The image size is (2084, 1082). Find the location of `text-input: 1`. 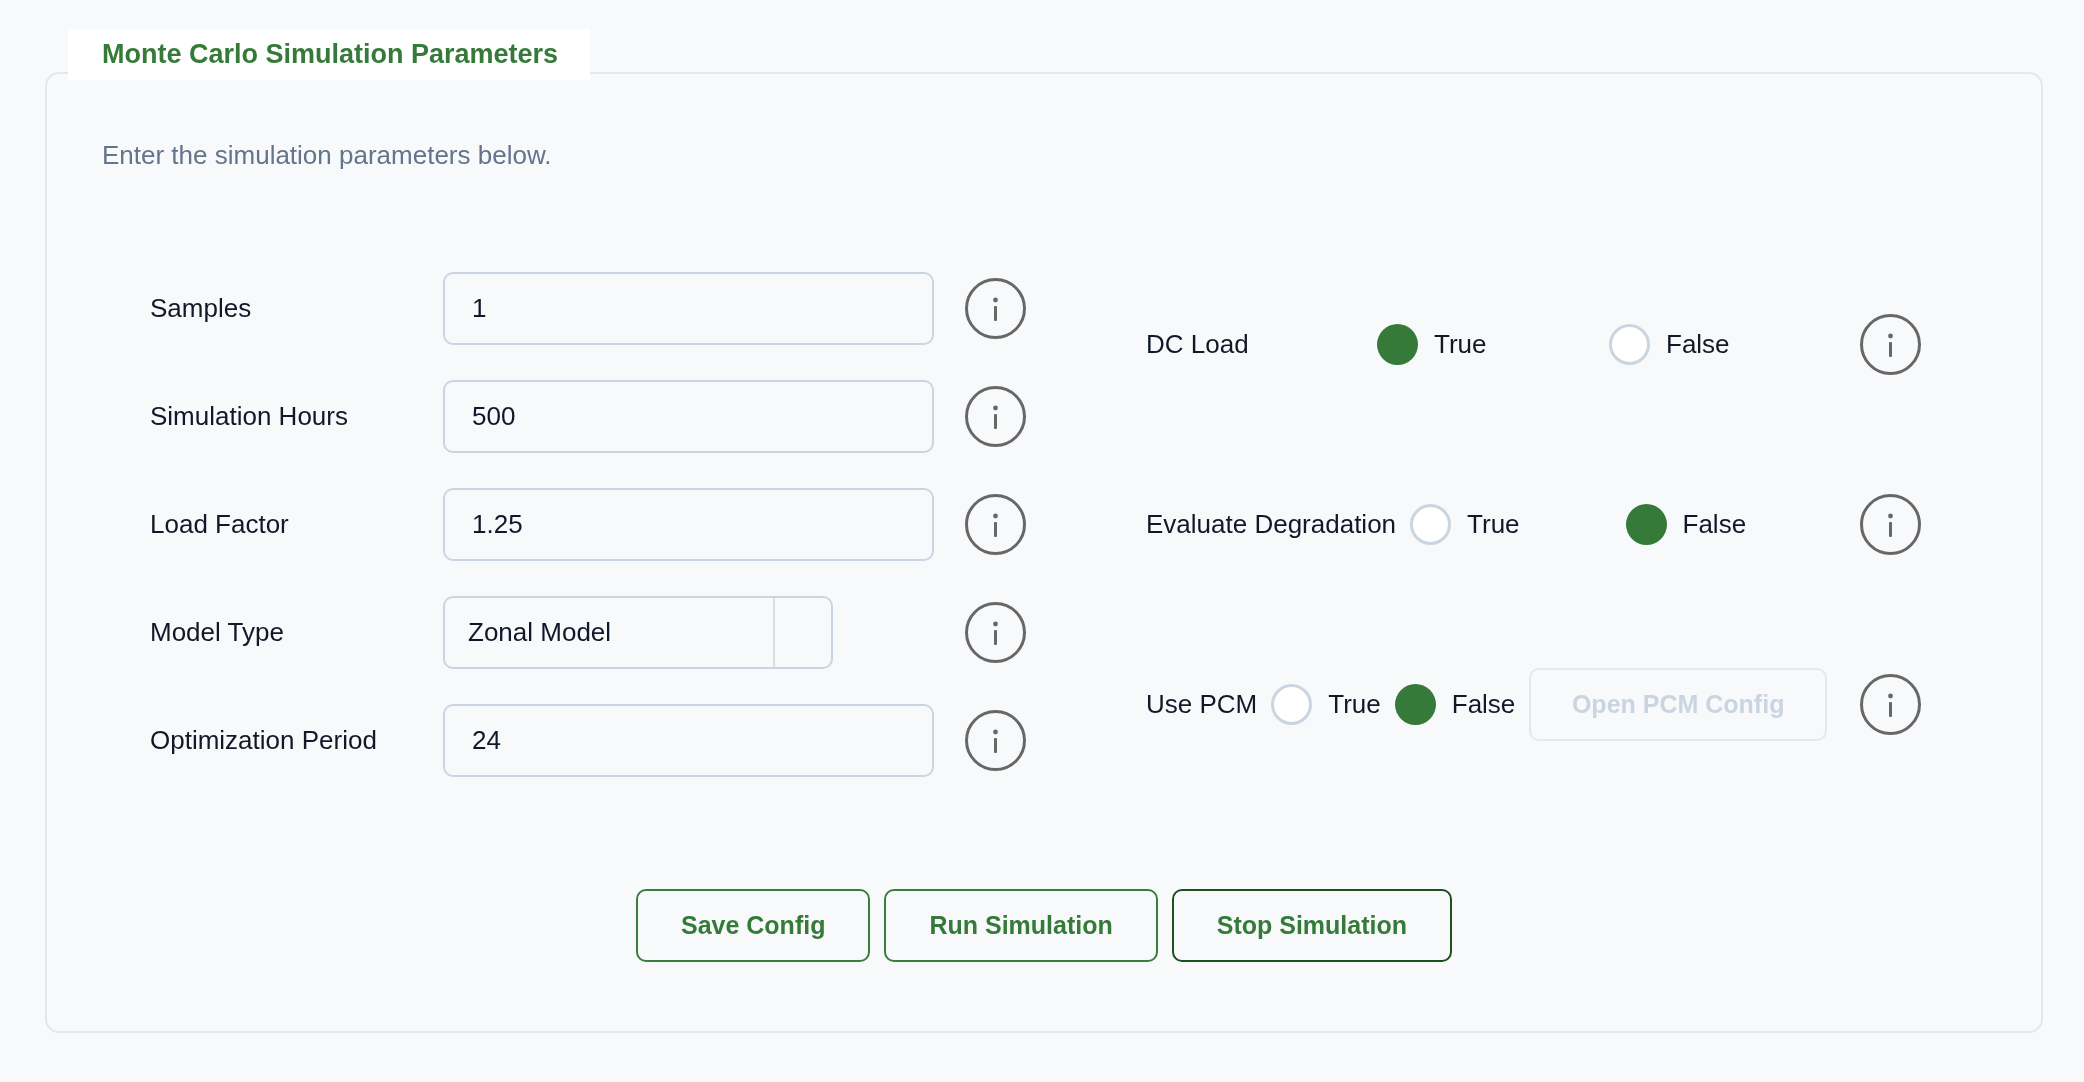

text-input: 1 is located at coordinates (688, 308).